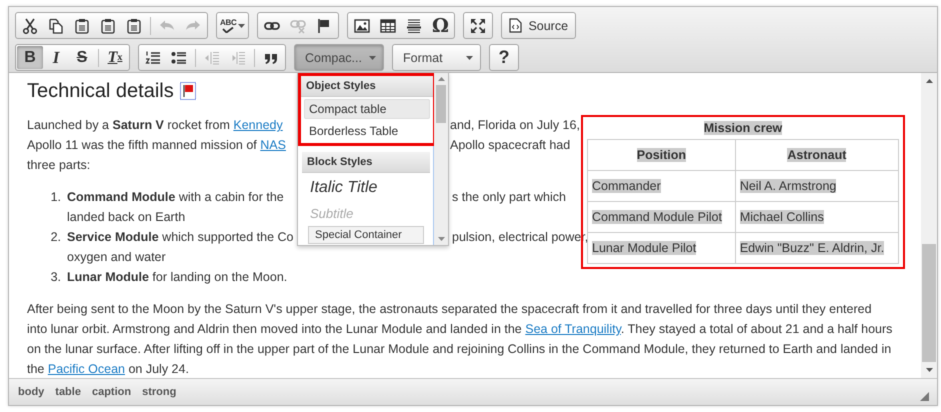 Image resolution: width=941 pixels, height=412 pixels. What do you see at coordinates (573, 329) in the screenshot?
I see `link: Sea of Tranquility` at bounding box center [573, 329].